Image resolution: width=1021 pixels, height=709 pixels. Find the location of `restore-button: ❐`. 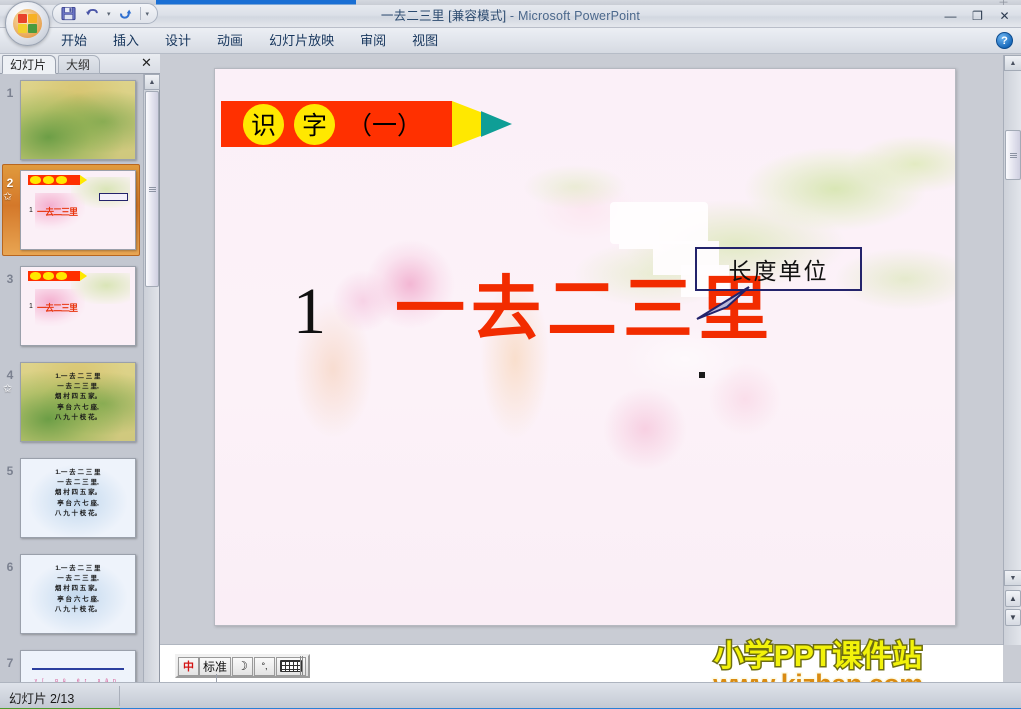

restore-button: ❐ is located at coordinates (977, 16).